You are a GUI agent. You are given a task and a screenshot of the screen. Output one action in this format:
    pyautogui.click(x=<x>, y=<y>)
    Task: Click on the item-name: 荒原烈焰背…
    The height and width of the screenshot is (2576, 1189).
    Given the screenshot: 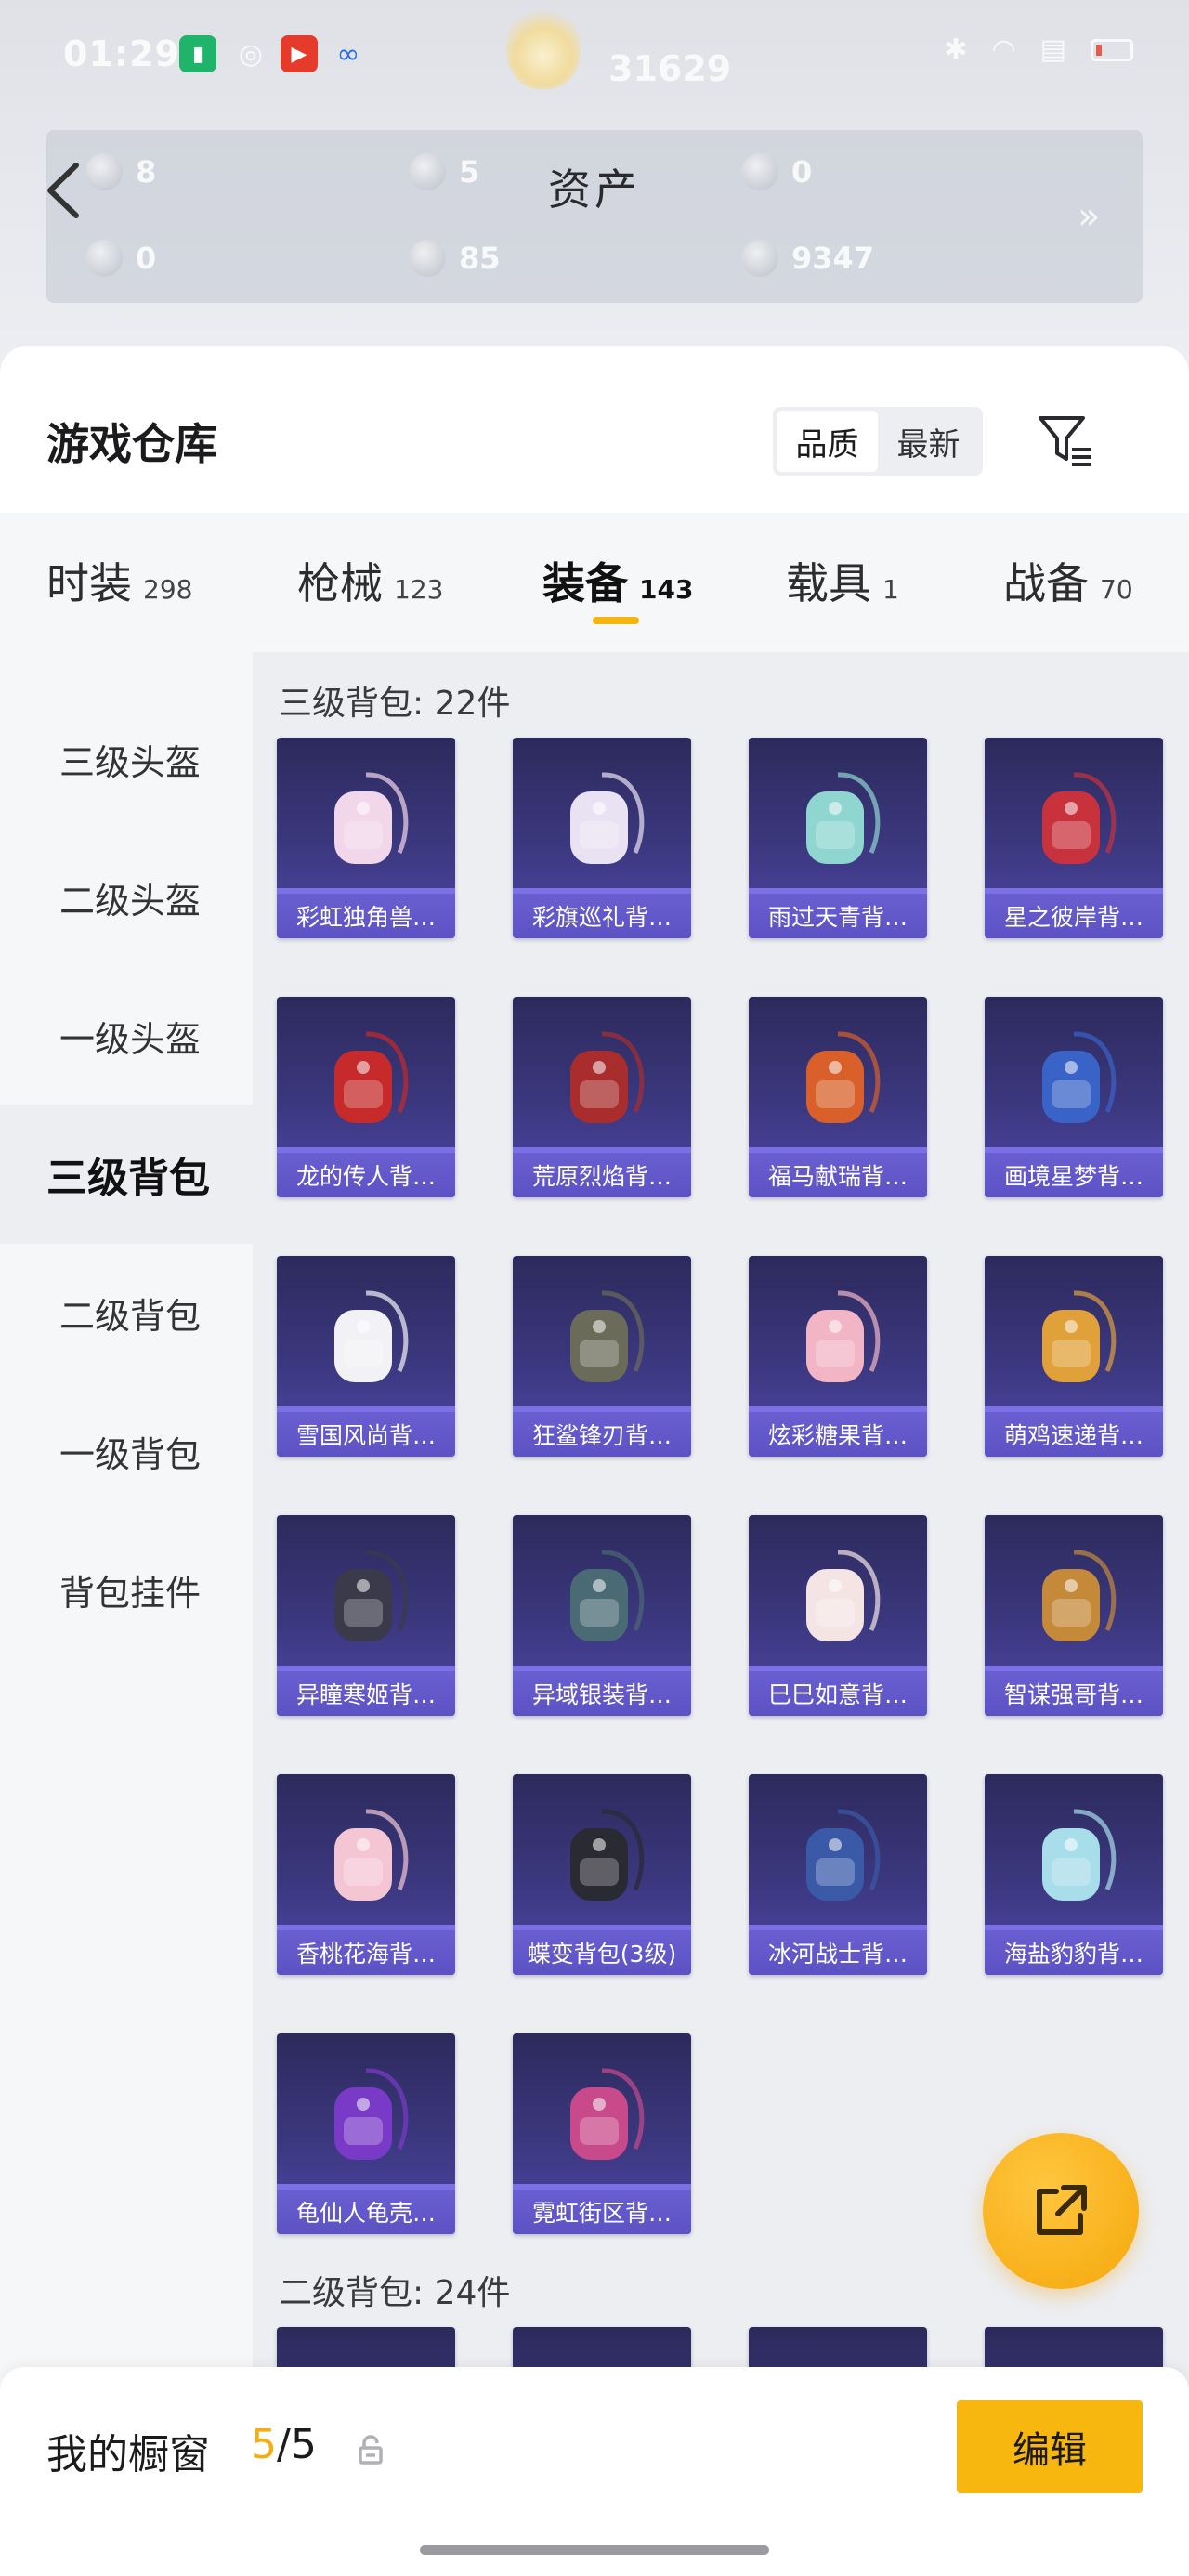 What is the action you would take?
    pyautogui.click(x=602, y=1175)
    